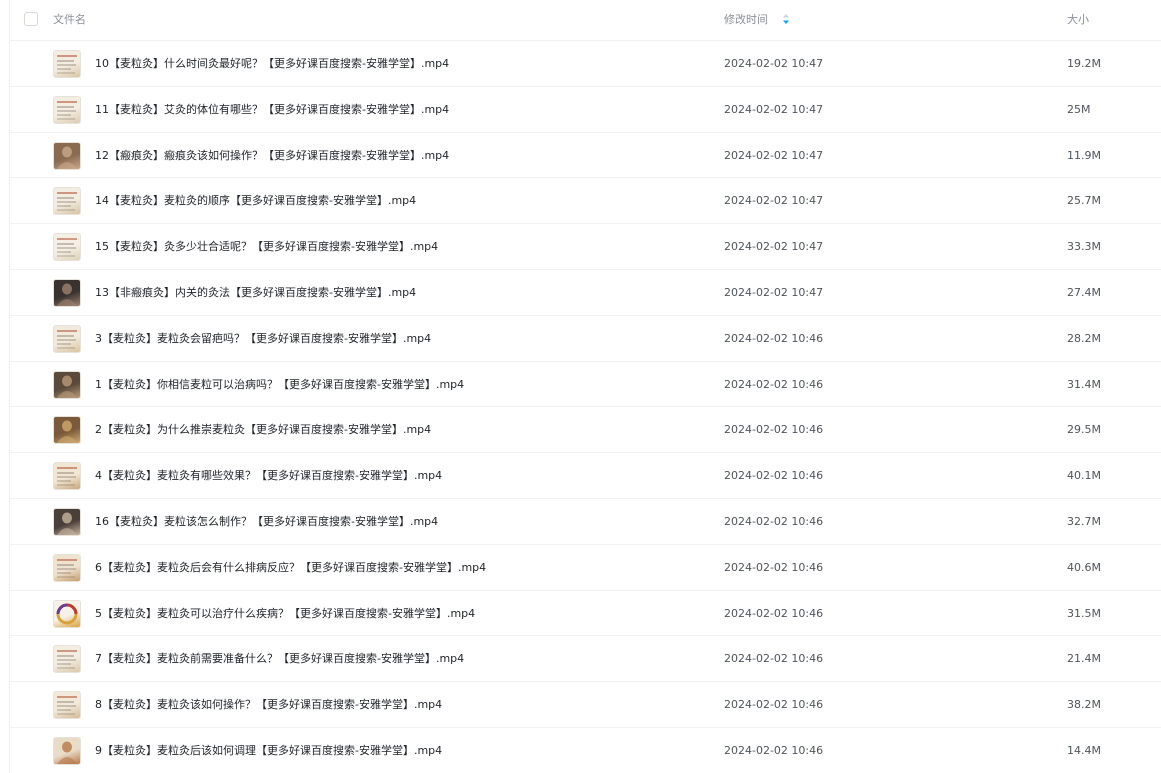 Image resolution: width=1161 pixels, height=773 pixels. Describe the element at coordinates (268, 476) in the screenshot. I see `file-name-link: 4【麦粒灸】麦粒灸有哪些效果？【更多好课百度搜索-安雅学堂】.mp4` at that location.